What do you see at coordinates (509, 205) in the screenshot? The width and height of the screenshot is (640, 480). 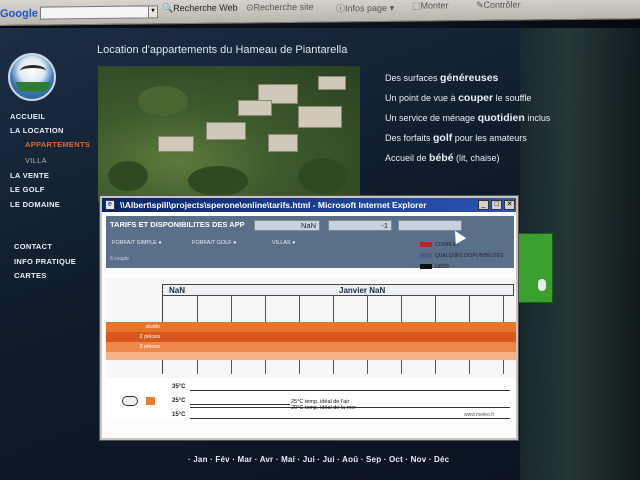 I see `close-button: ✕` at bounding box center [509, 205].